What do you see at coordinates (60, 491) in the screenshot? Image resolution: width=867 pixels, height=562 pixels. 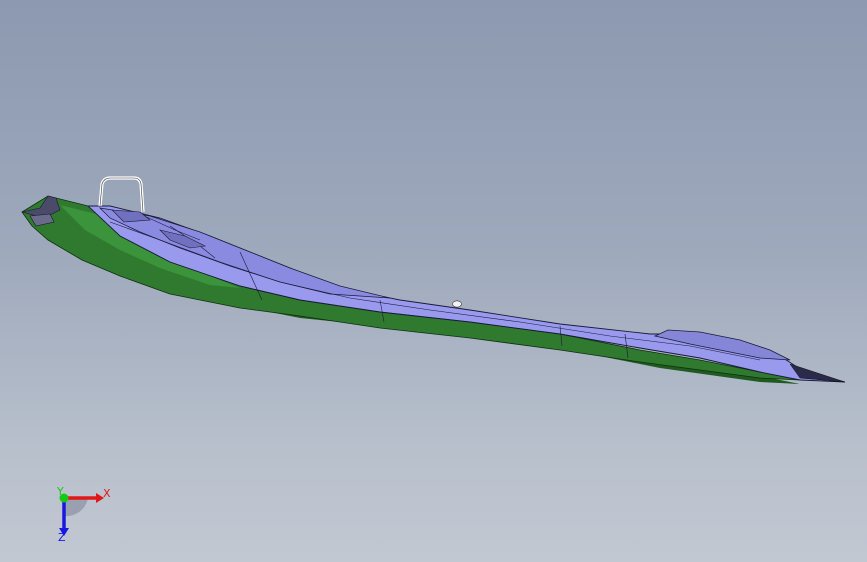 I see `y-axis-label: Y` at bounding box center [60, 491].